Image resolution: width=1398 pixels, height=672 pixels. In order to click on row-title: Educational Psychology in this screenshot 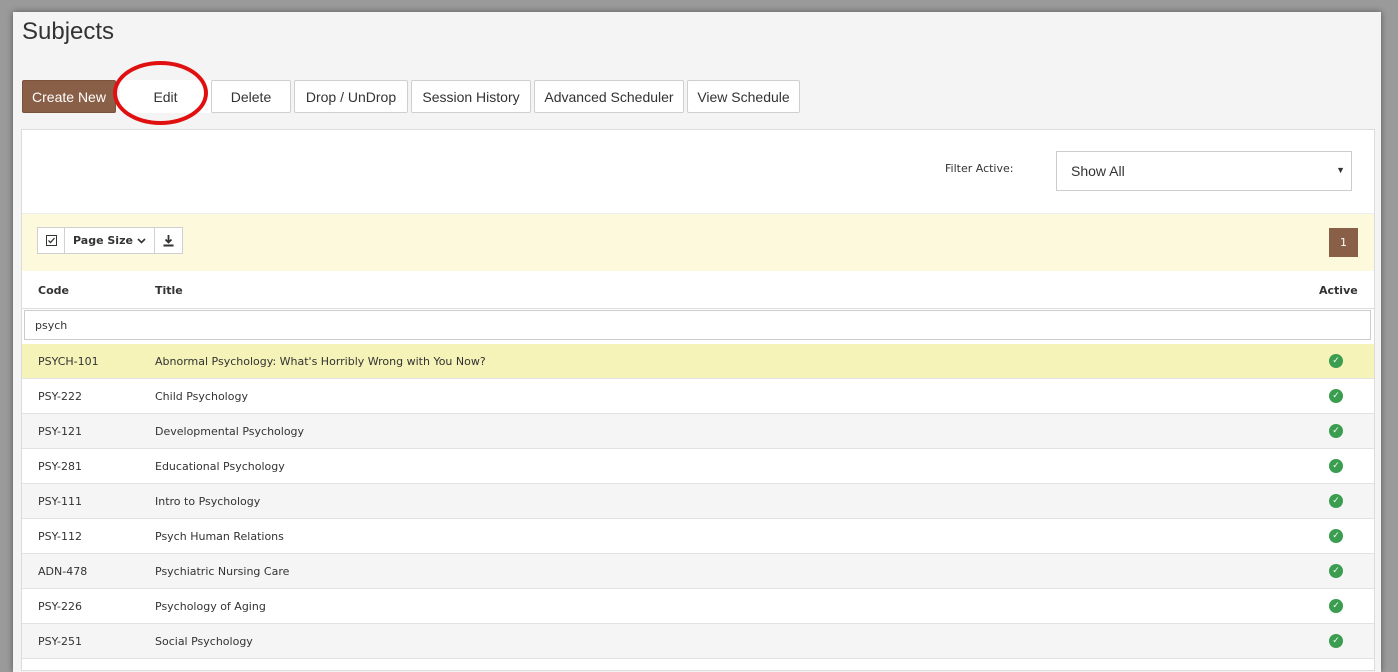, I will do `click(220, 466)`.